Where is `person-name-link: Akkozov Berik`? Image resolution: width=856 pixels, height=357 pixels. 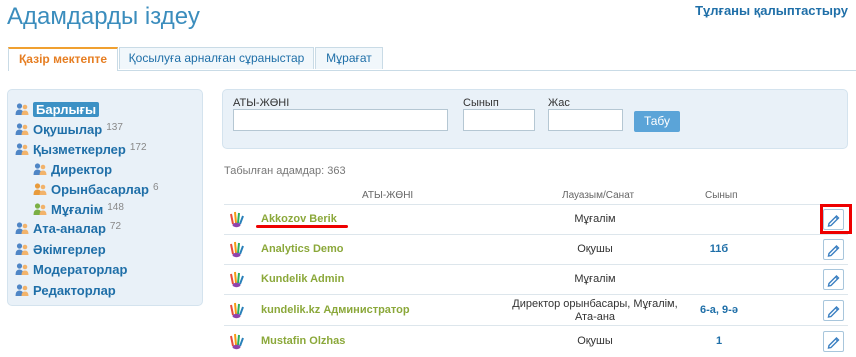
person-name-link: Akkozov Berik is located at coordinates (299, 219).